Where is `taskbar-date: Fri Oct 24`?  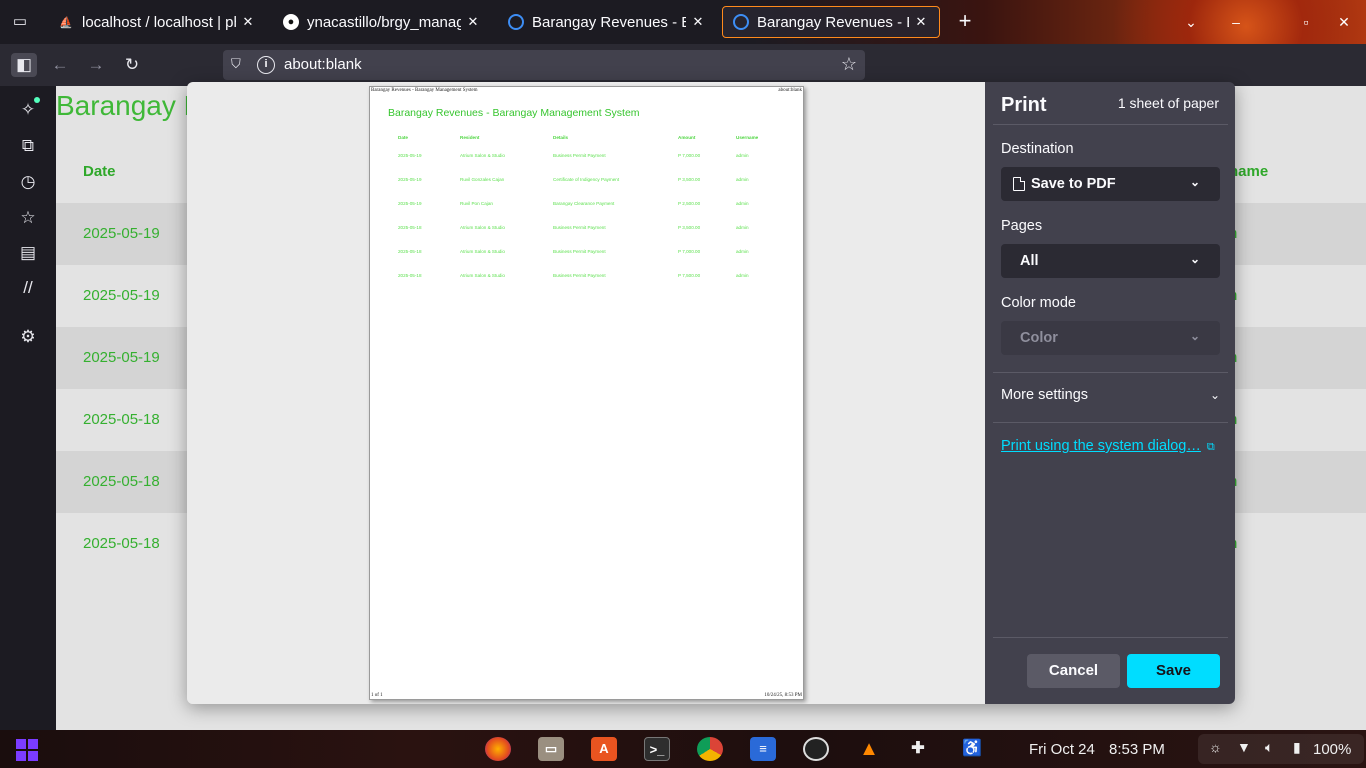
taskbar-date: Fri Oct 24 is located at coordinates (1062, 749).